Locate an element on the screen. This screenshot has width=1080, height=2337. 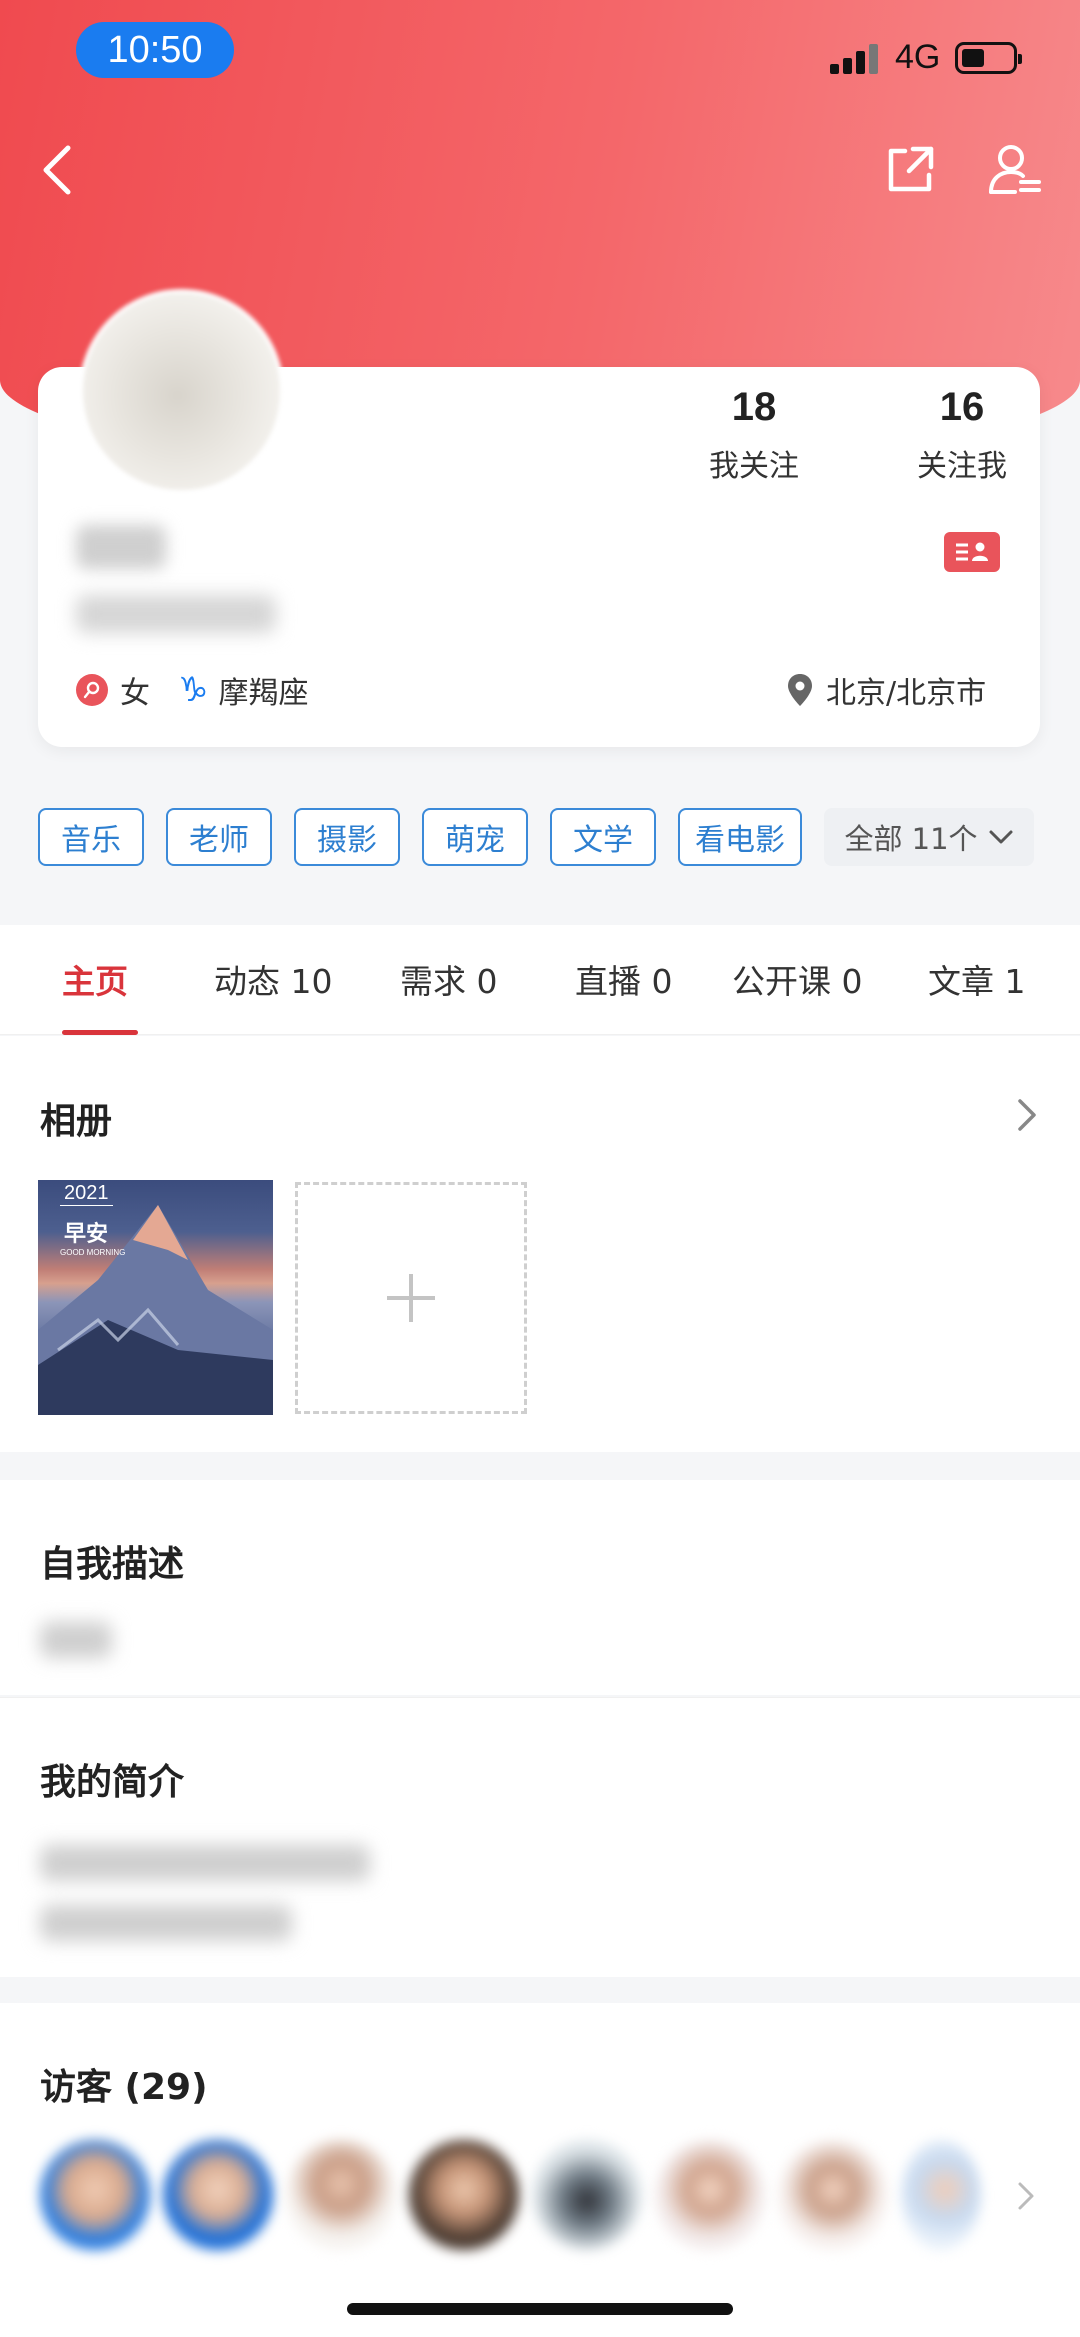
album-title: 相册 is located at coordinates (76, 1121).